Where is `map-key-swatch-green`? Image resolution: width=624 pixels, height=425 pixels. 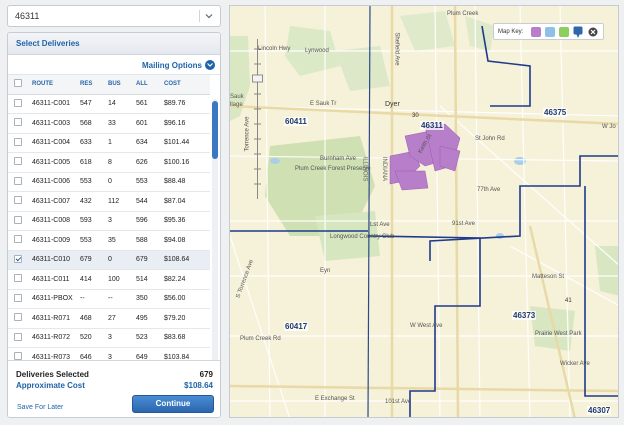 map-key-swatch-green is located at coordinates (564, 32).